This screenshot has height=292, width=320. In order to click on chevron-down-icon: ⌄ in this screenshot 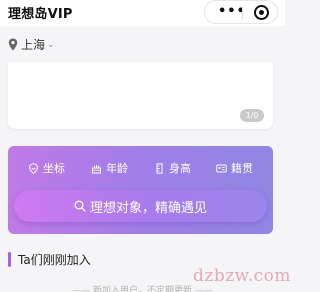, I will do `click(51, 44)`.